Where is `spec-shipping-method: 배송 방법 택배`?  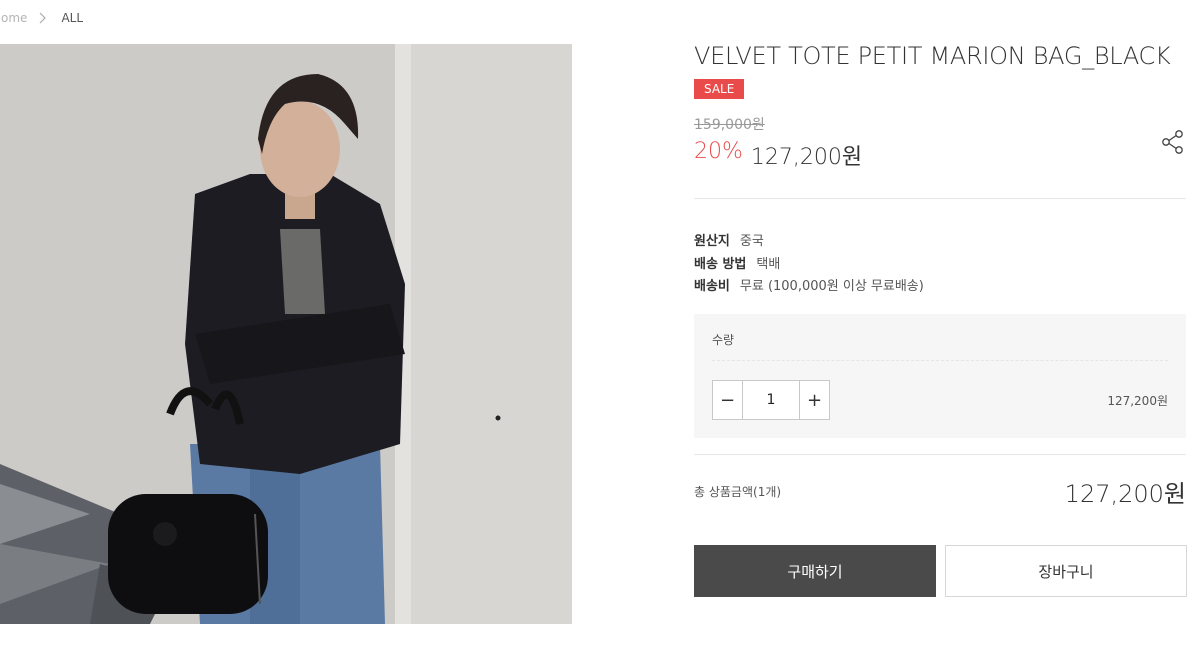
spec-shipping-method: 배송 방법 택배 is located at coordinates (737, 262).